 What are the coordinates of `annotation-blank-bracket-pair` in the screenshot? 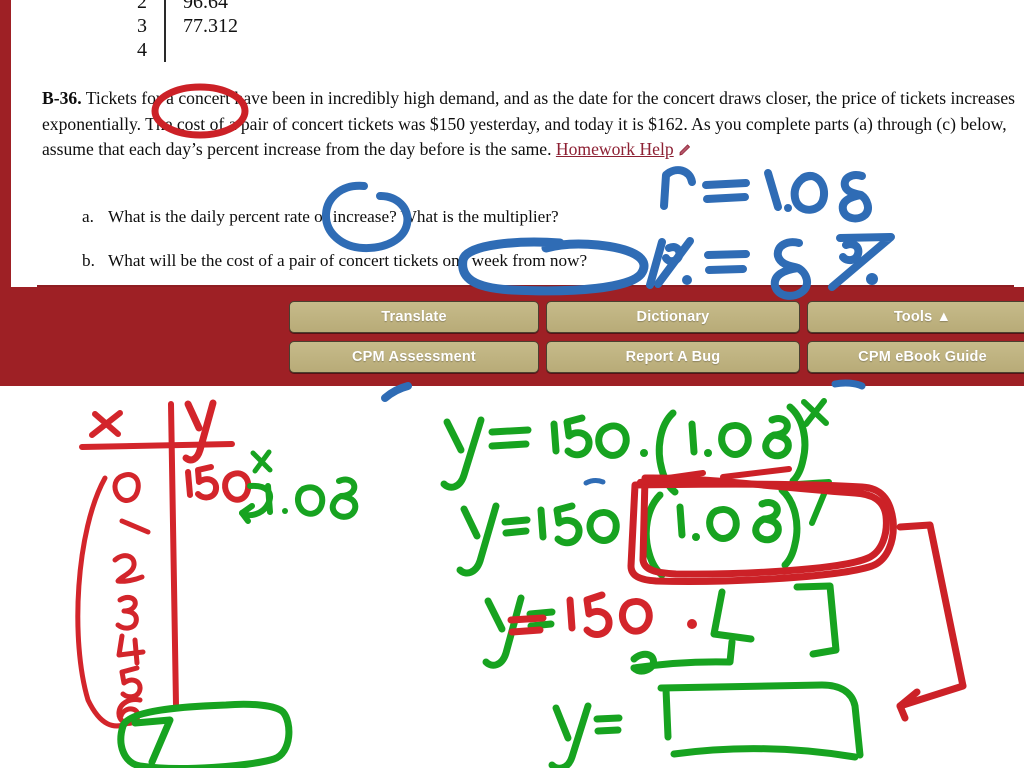 It's located at (775, 620).